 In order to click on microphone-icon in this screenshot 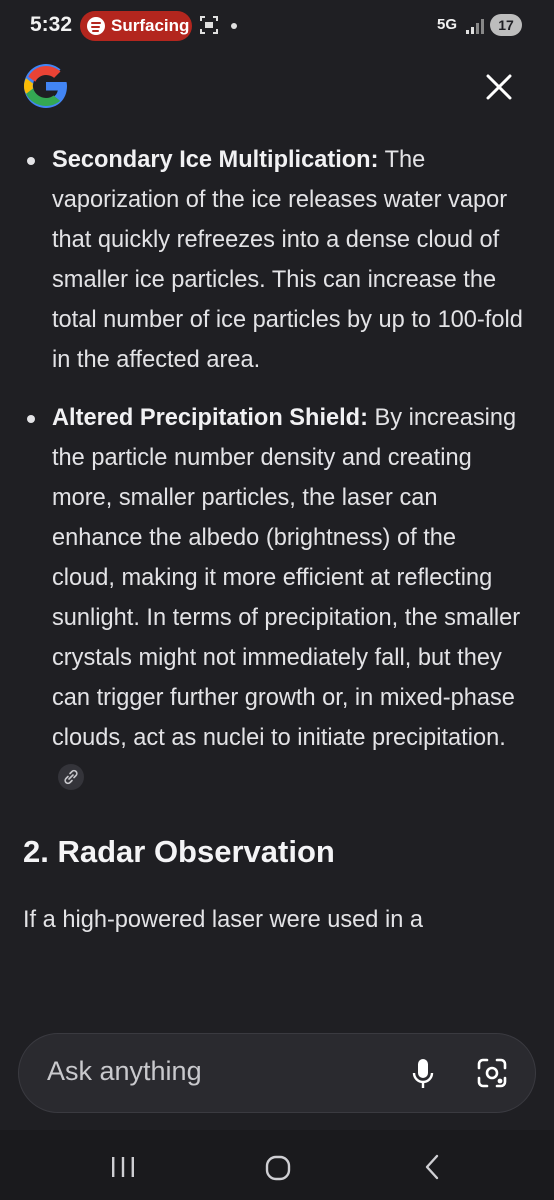, I will do `click(423, 1074)`.